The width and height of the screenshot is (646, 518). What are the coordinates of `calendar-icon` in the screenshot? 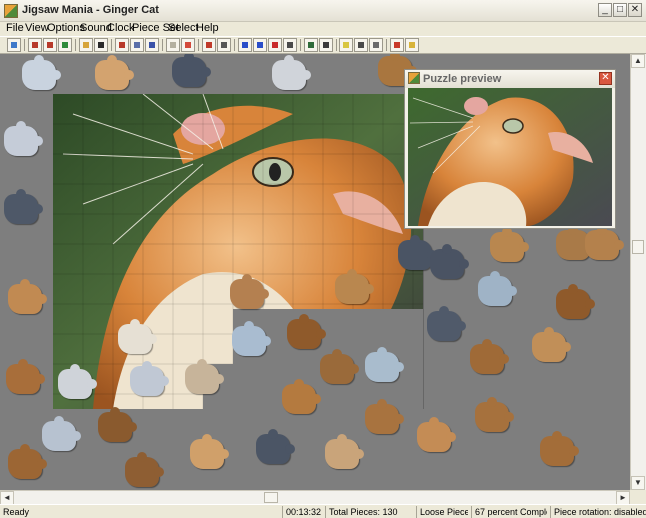 It's located at (122, 45).